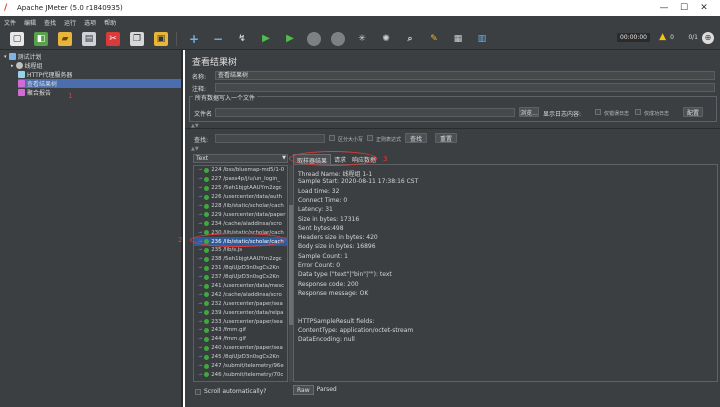  Describe the element at coordinates (137, 38) in the screenshot. I see `copy-icon: ❐` at that location.